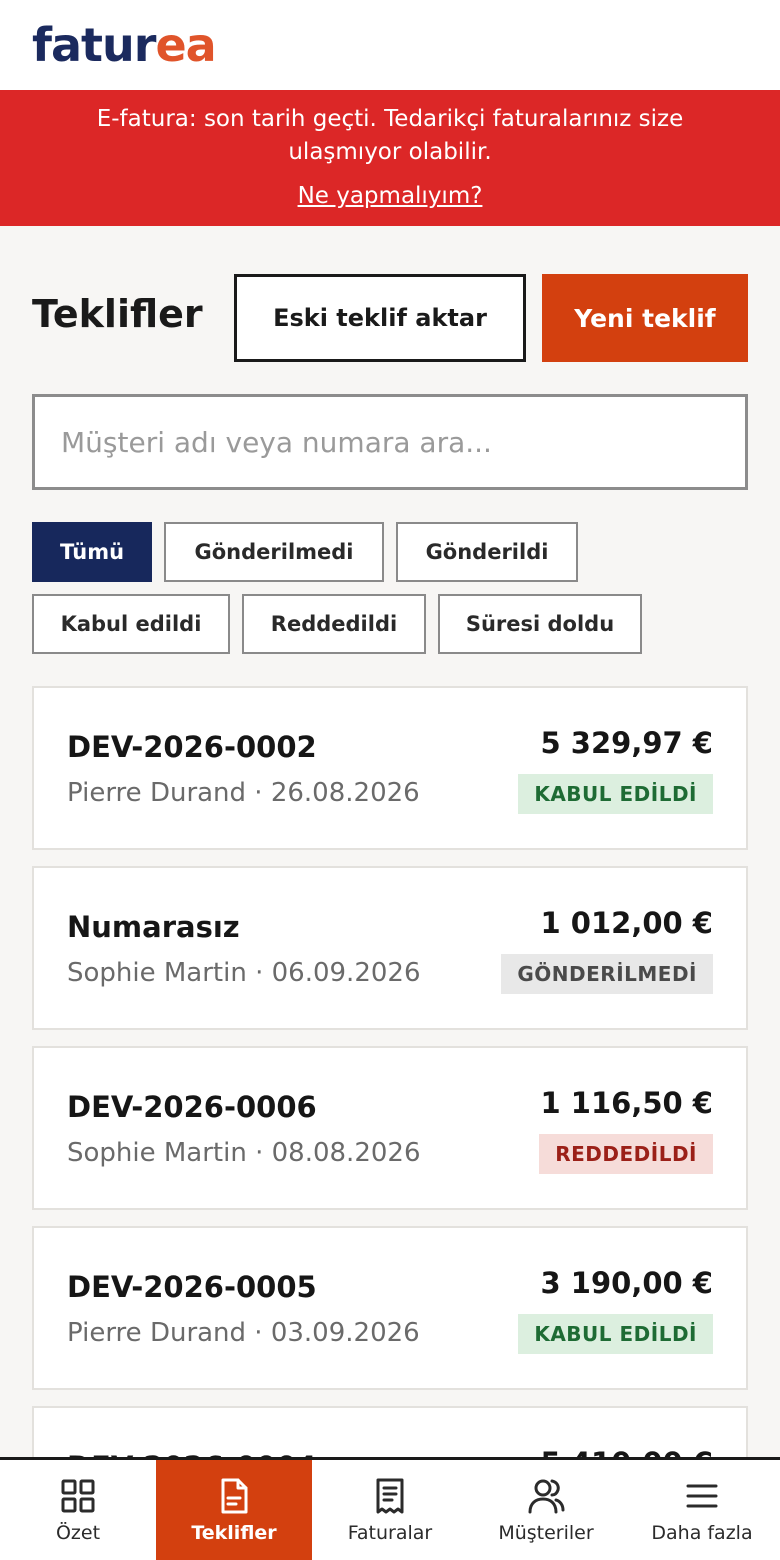  Describe the element at coordinates (540, 624) in the screenshot. I see `filter-chip-expired: Süresi doldu` at that location.